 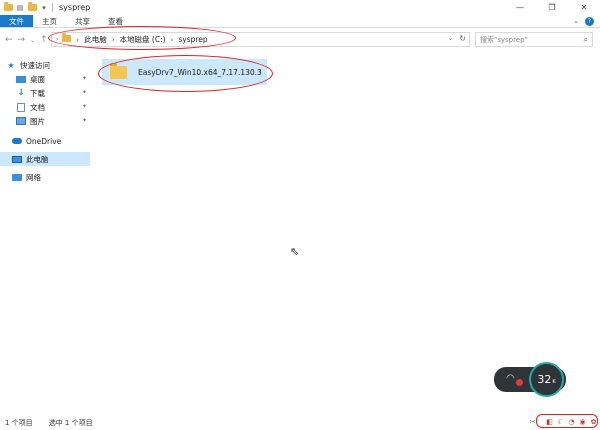 I want to click on nav-label: 快速访问, so click(x=35, y=65).